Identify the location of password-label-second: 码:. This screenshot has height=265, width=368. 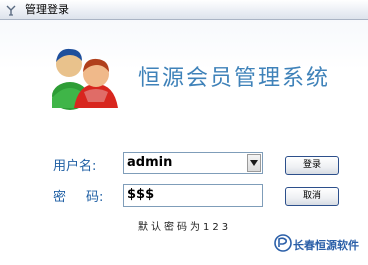
(95, 197).